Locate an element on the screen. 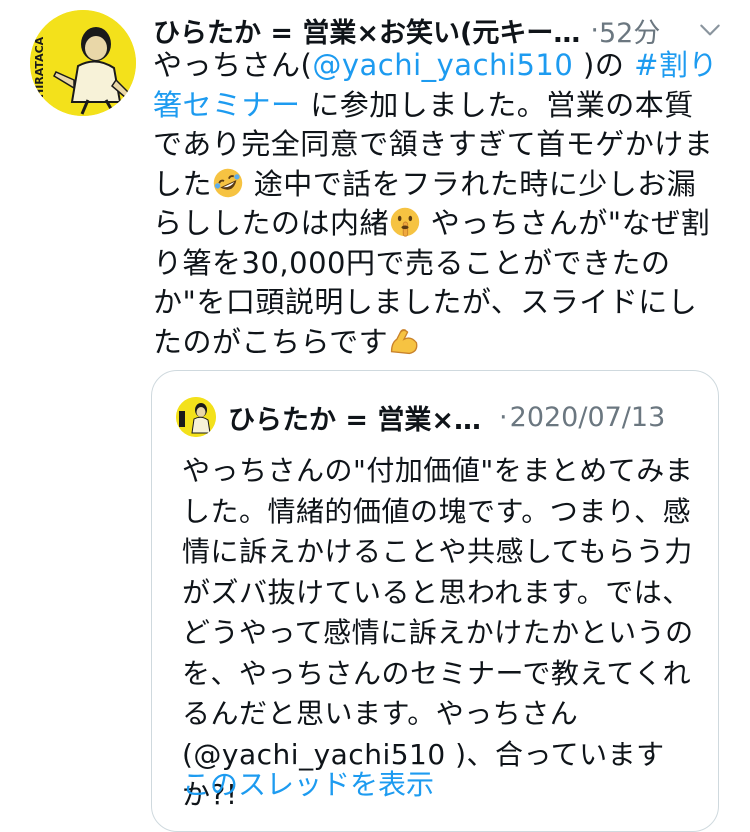 This screenshot has height=832, width=750. mention-link: @yachi_yachi510 is located at coordinates (442, 65).